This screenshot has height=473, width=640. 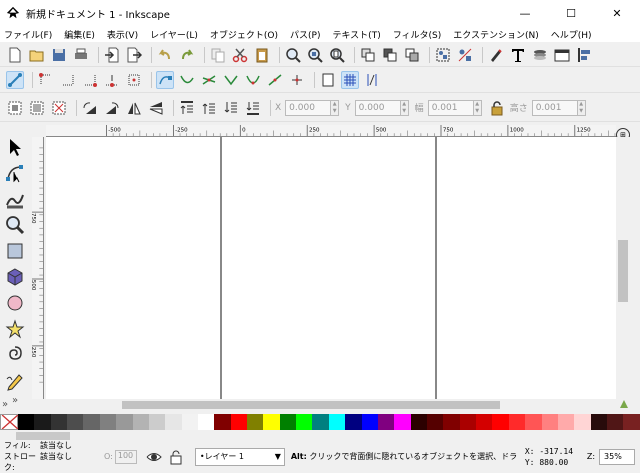 What do you see at coordinates (305, 34) in the screenshot?
I see `menu-path: パス(P)` at bounding box center [305, 34].